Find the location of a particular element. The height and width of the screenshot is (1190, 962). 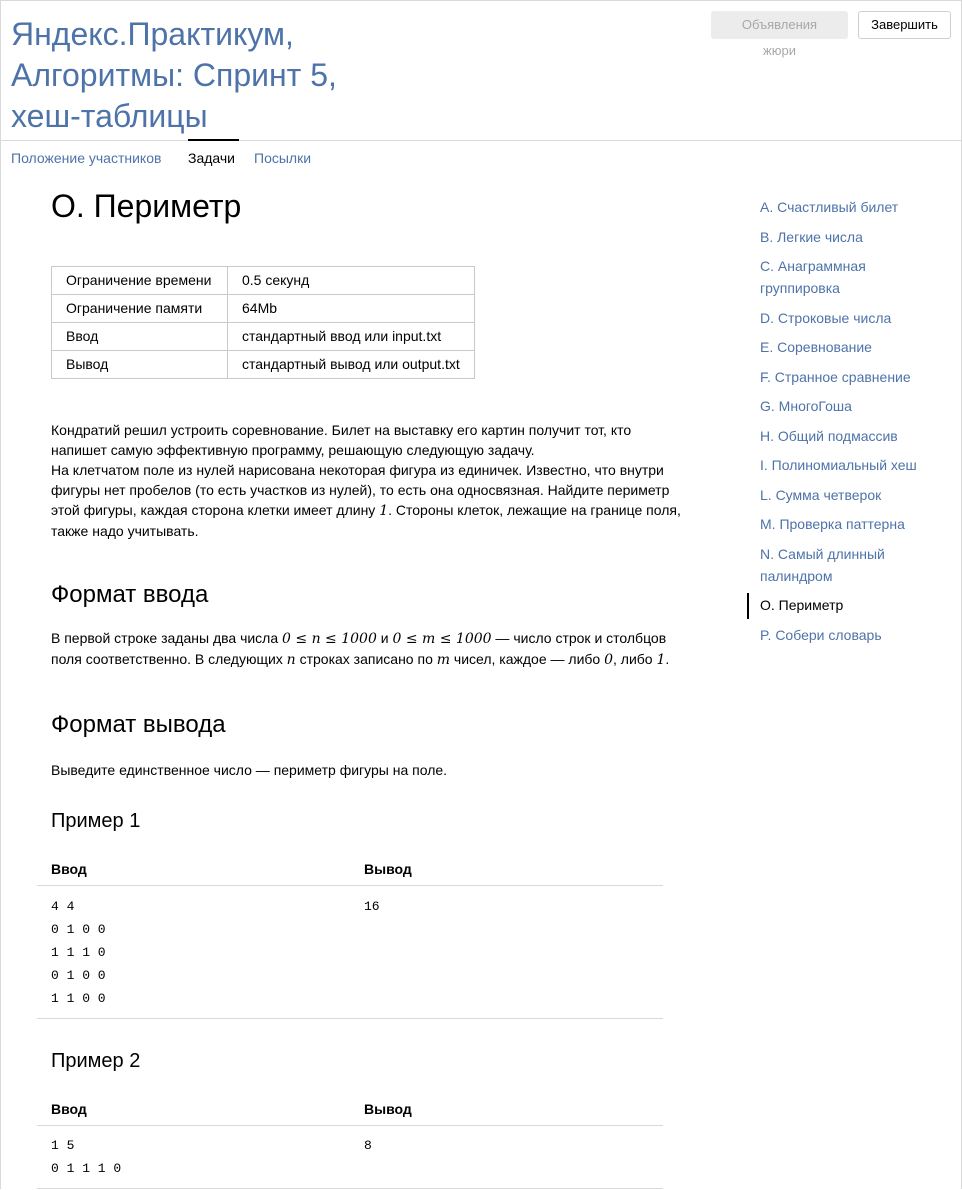

sidebar-item-m: M. Проверка паттерна is located at coordinates (850, 524).